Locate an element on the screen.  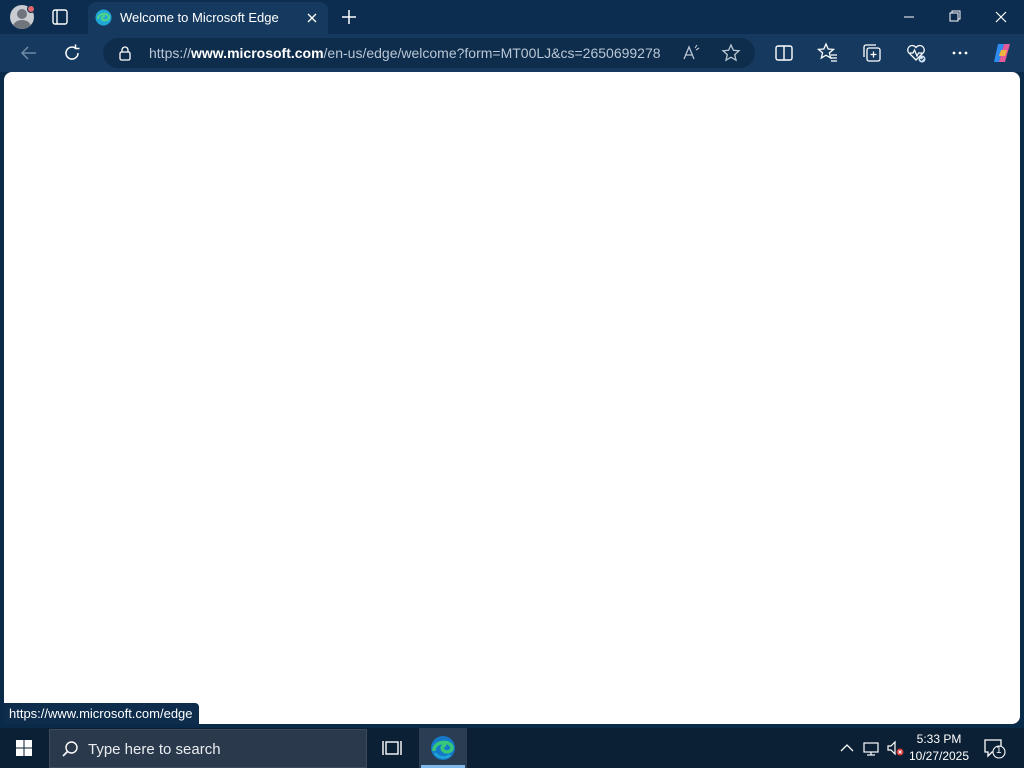
clock-time: 5:33 PM is located at coordinates (939, 739).